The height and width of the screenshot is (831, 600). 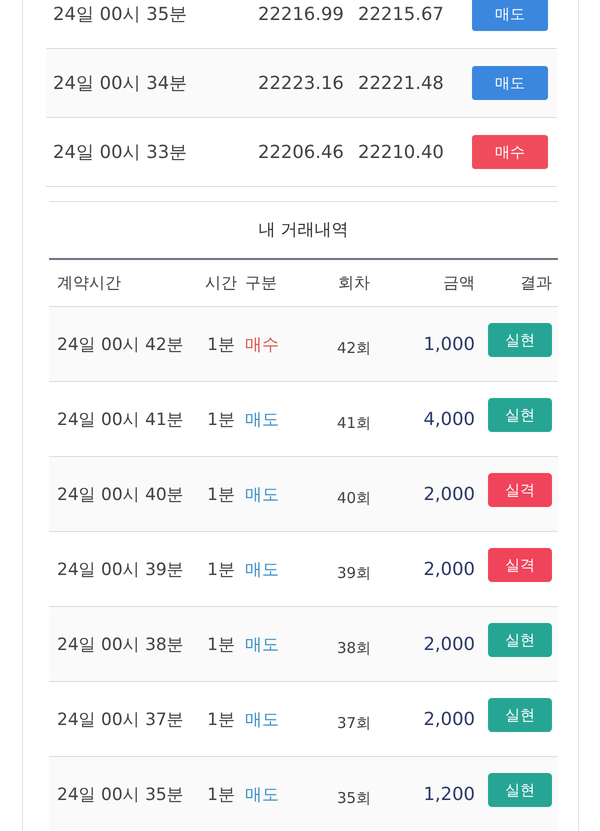 What do you see at coordinates (448, 794) in the screenshot?
I see `amount-cell-text: 1,200` at bounding box center [448, 794].